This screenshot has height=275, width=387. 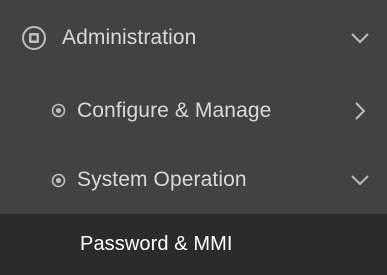 What do you see at coordinates (174, 110) in the screenshot?
I see `menu-item-label: Configure & Manage` at bounding box center [174, 110].